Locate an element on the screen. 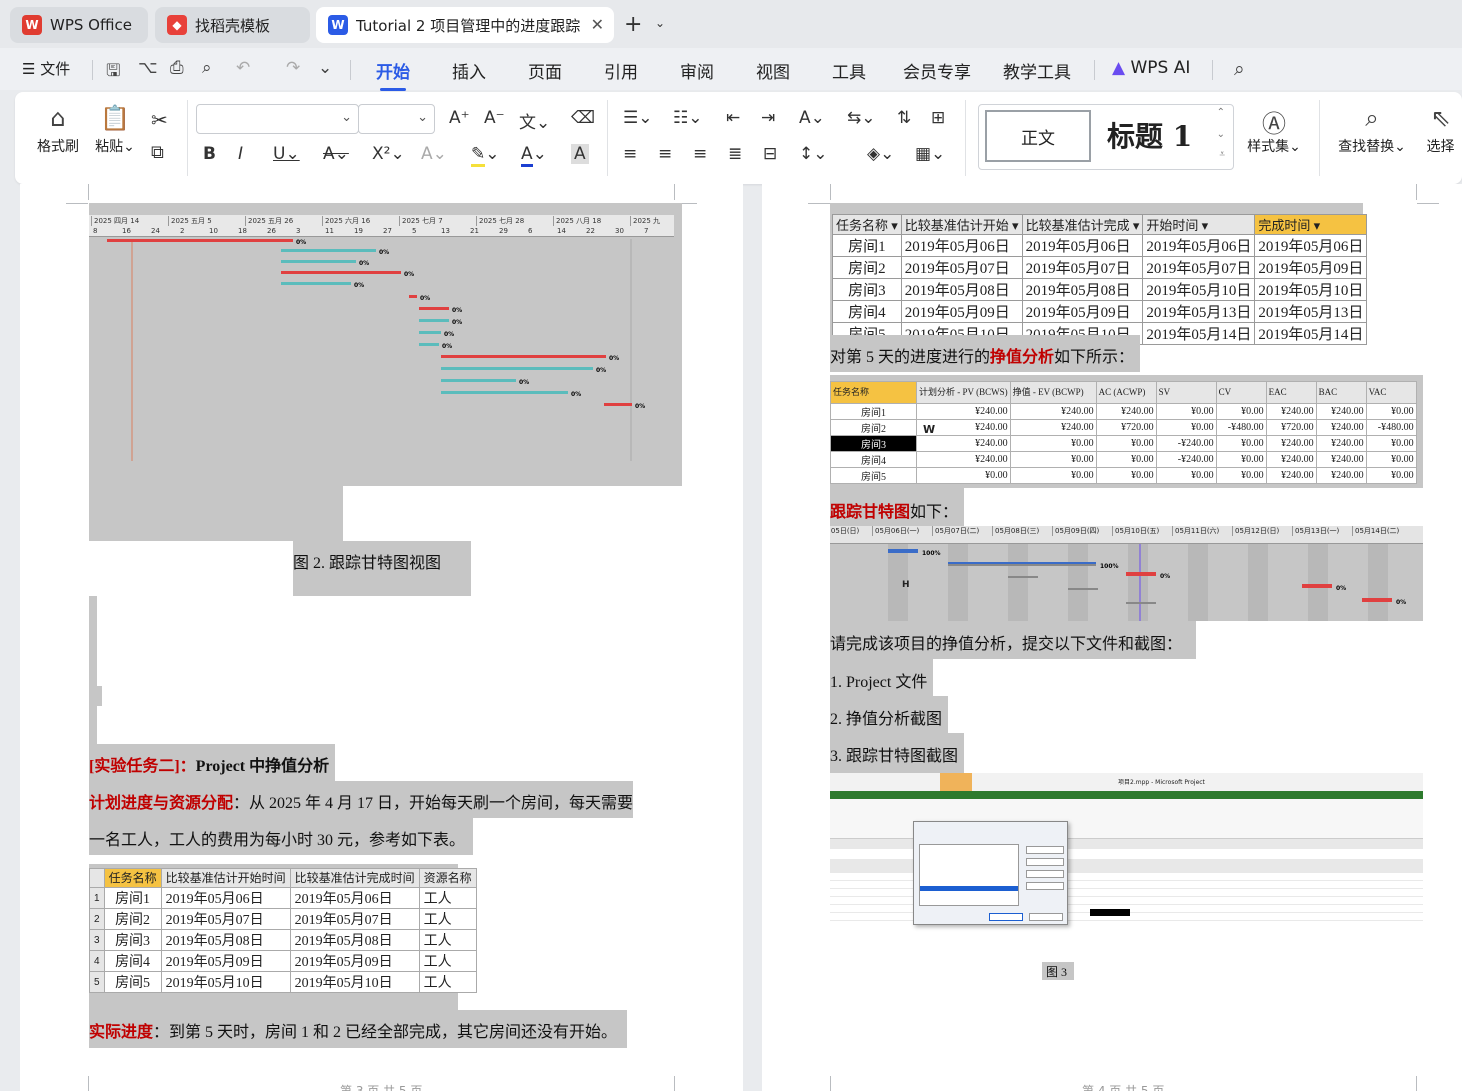 The image size is (1462, 1091). paste-button: 📋 粘贴⌄ is located at coordinates (115, 130).